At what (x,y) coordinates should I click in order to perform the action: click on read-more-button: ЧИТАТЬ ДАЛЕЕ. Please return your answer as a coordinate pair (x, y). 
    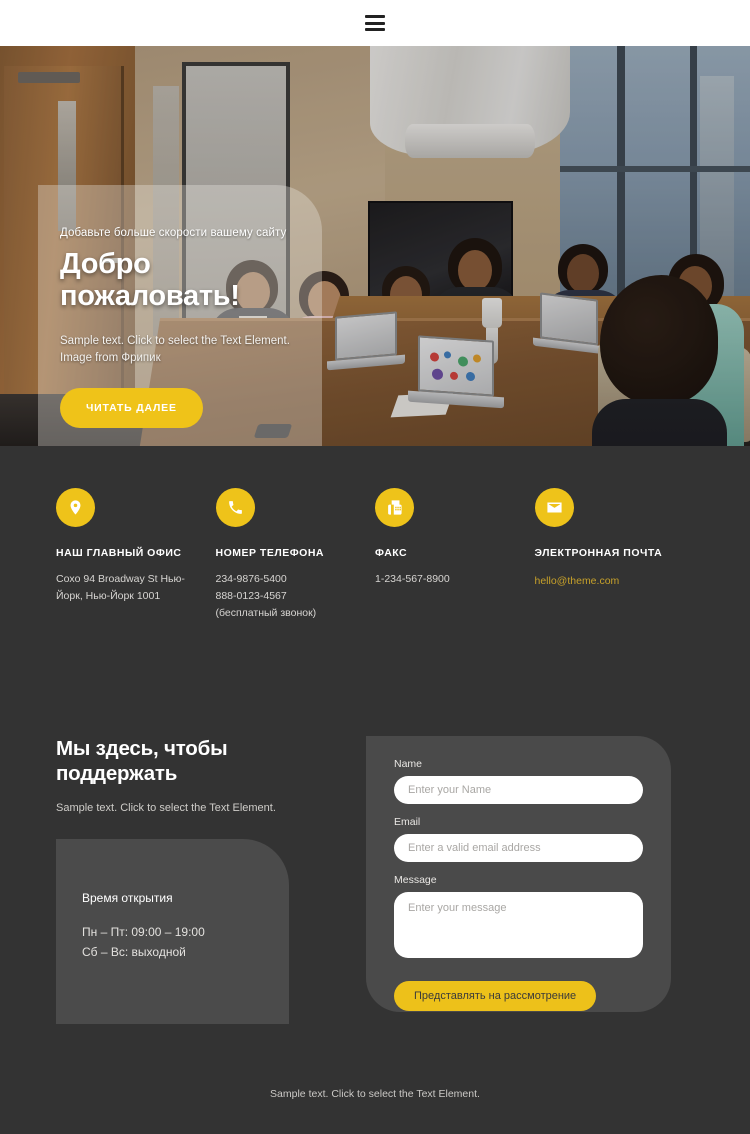
    Looking at the image, I should click on (131, 408).